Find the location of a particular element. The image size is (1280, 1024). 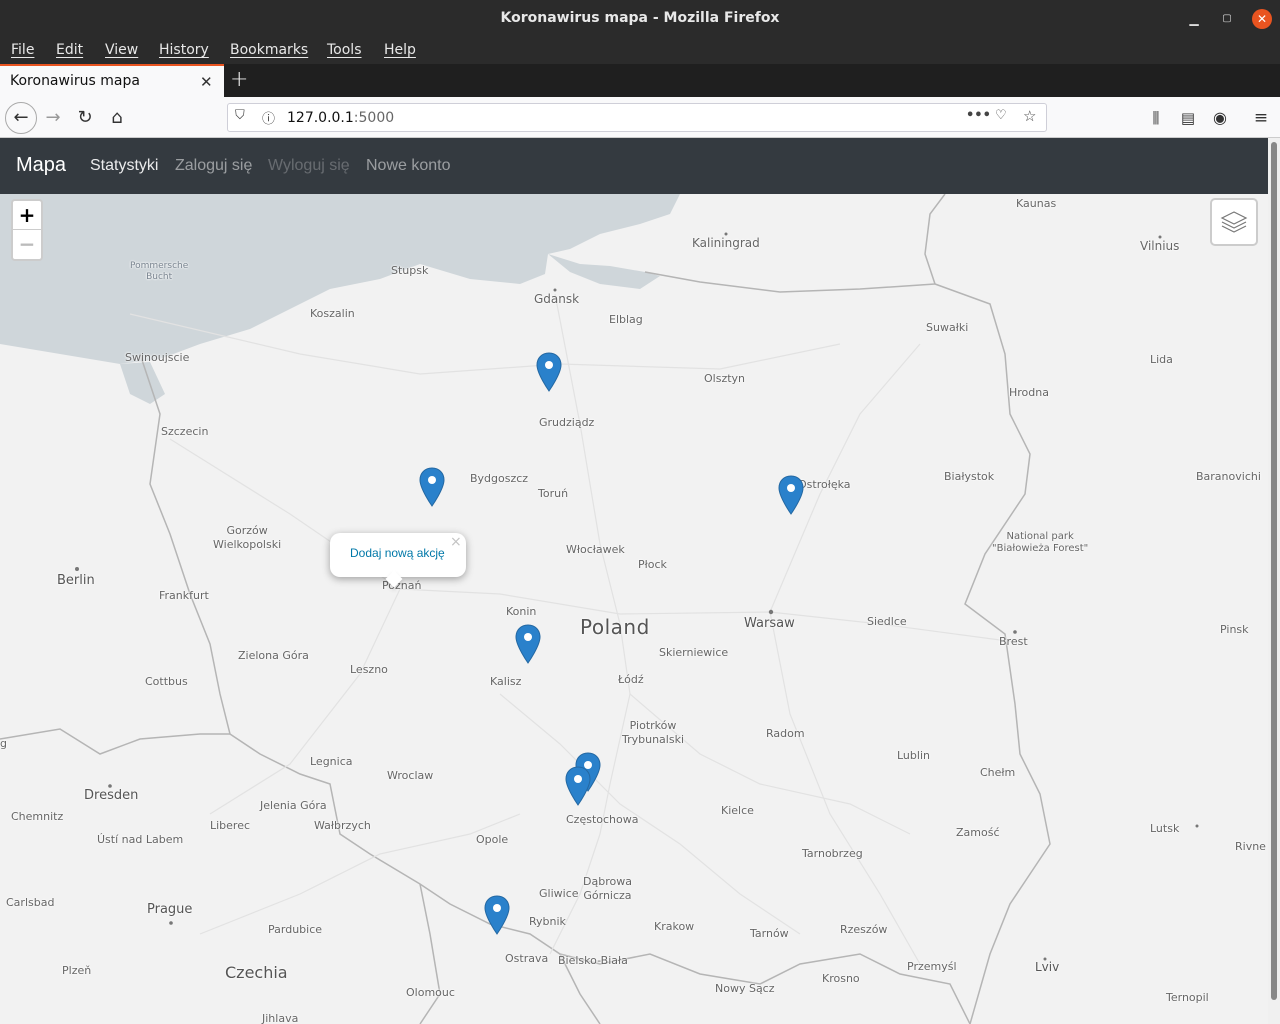

tab-koronawirus: Koronawirus mapa ✕ is located at coordinates (112, 80).